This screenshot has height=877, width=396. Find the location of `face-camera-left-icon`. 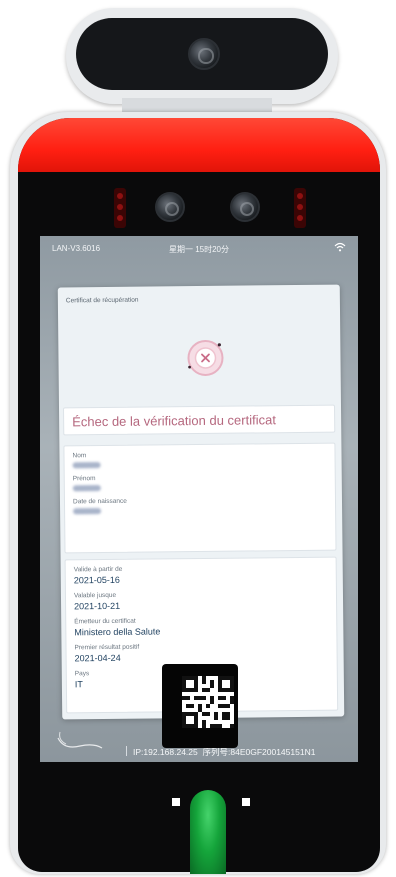

face-camera-left-icon is located at coordinates (170, 207).